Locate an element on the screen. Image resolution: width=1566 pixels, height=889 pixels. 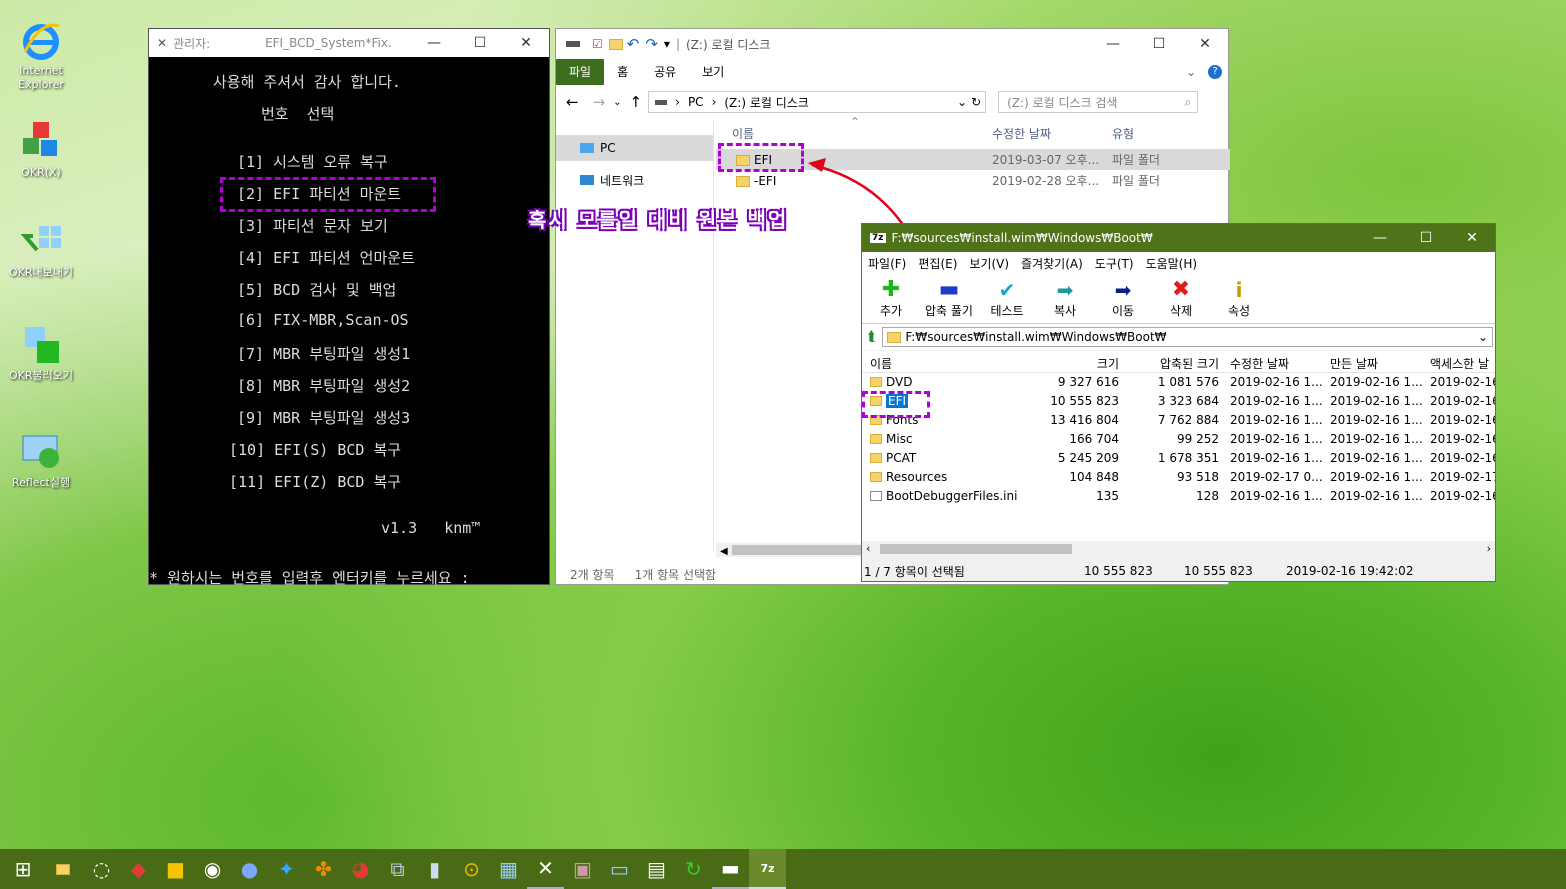
column-modified: 수정한 날짜 is located at coordinates (1259, 363).